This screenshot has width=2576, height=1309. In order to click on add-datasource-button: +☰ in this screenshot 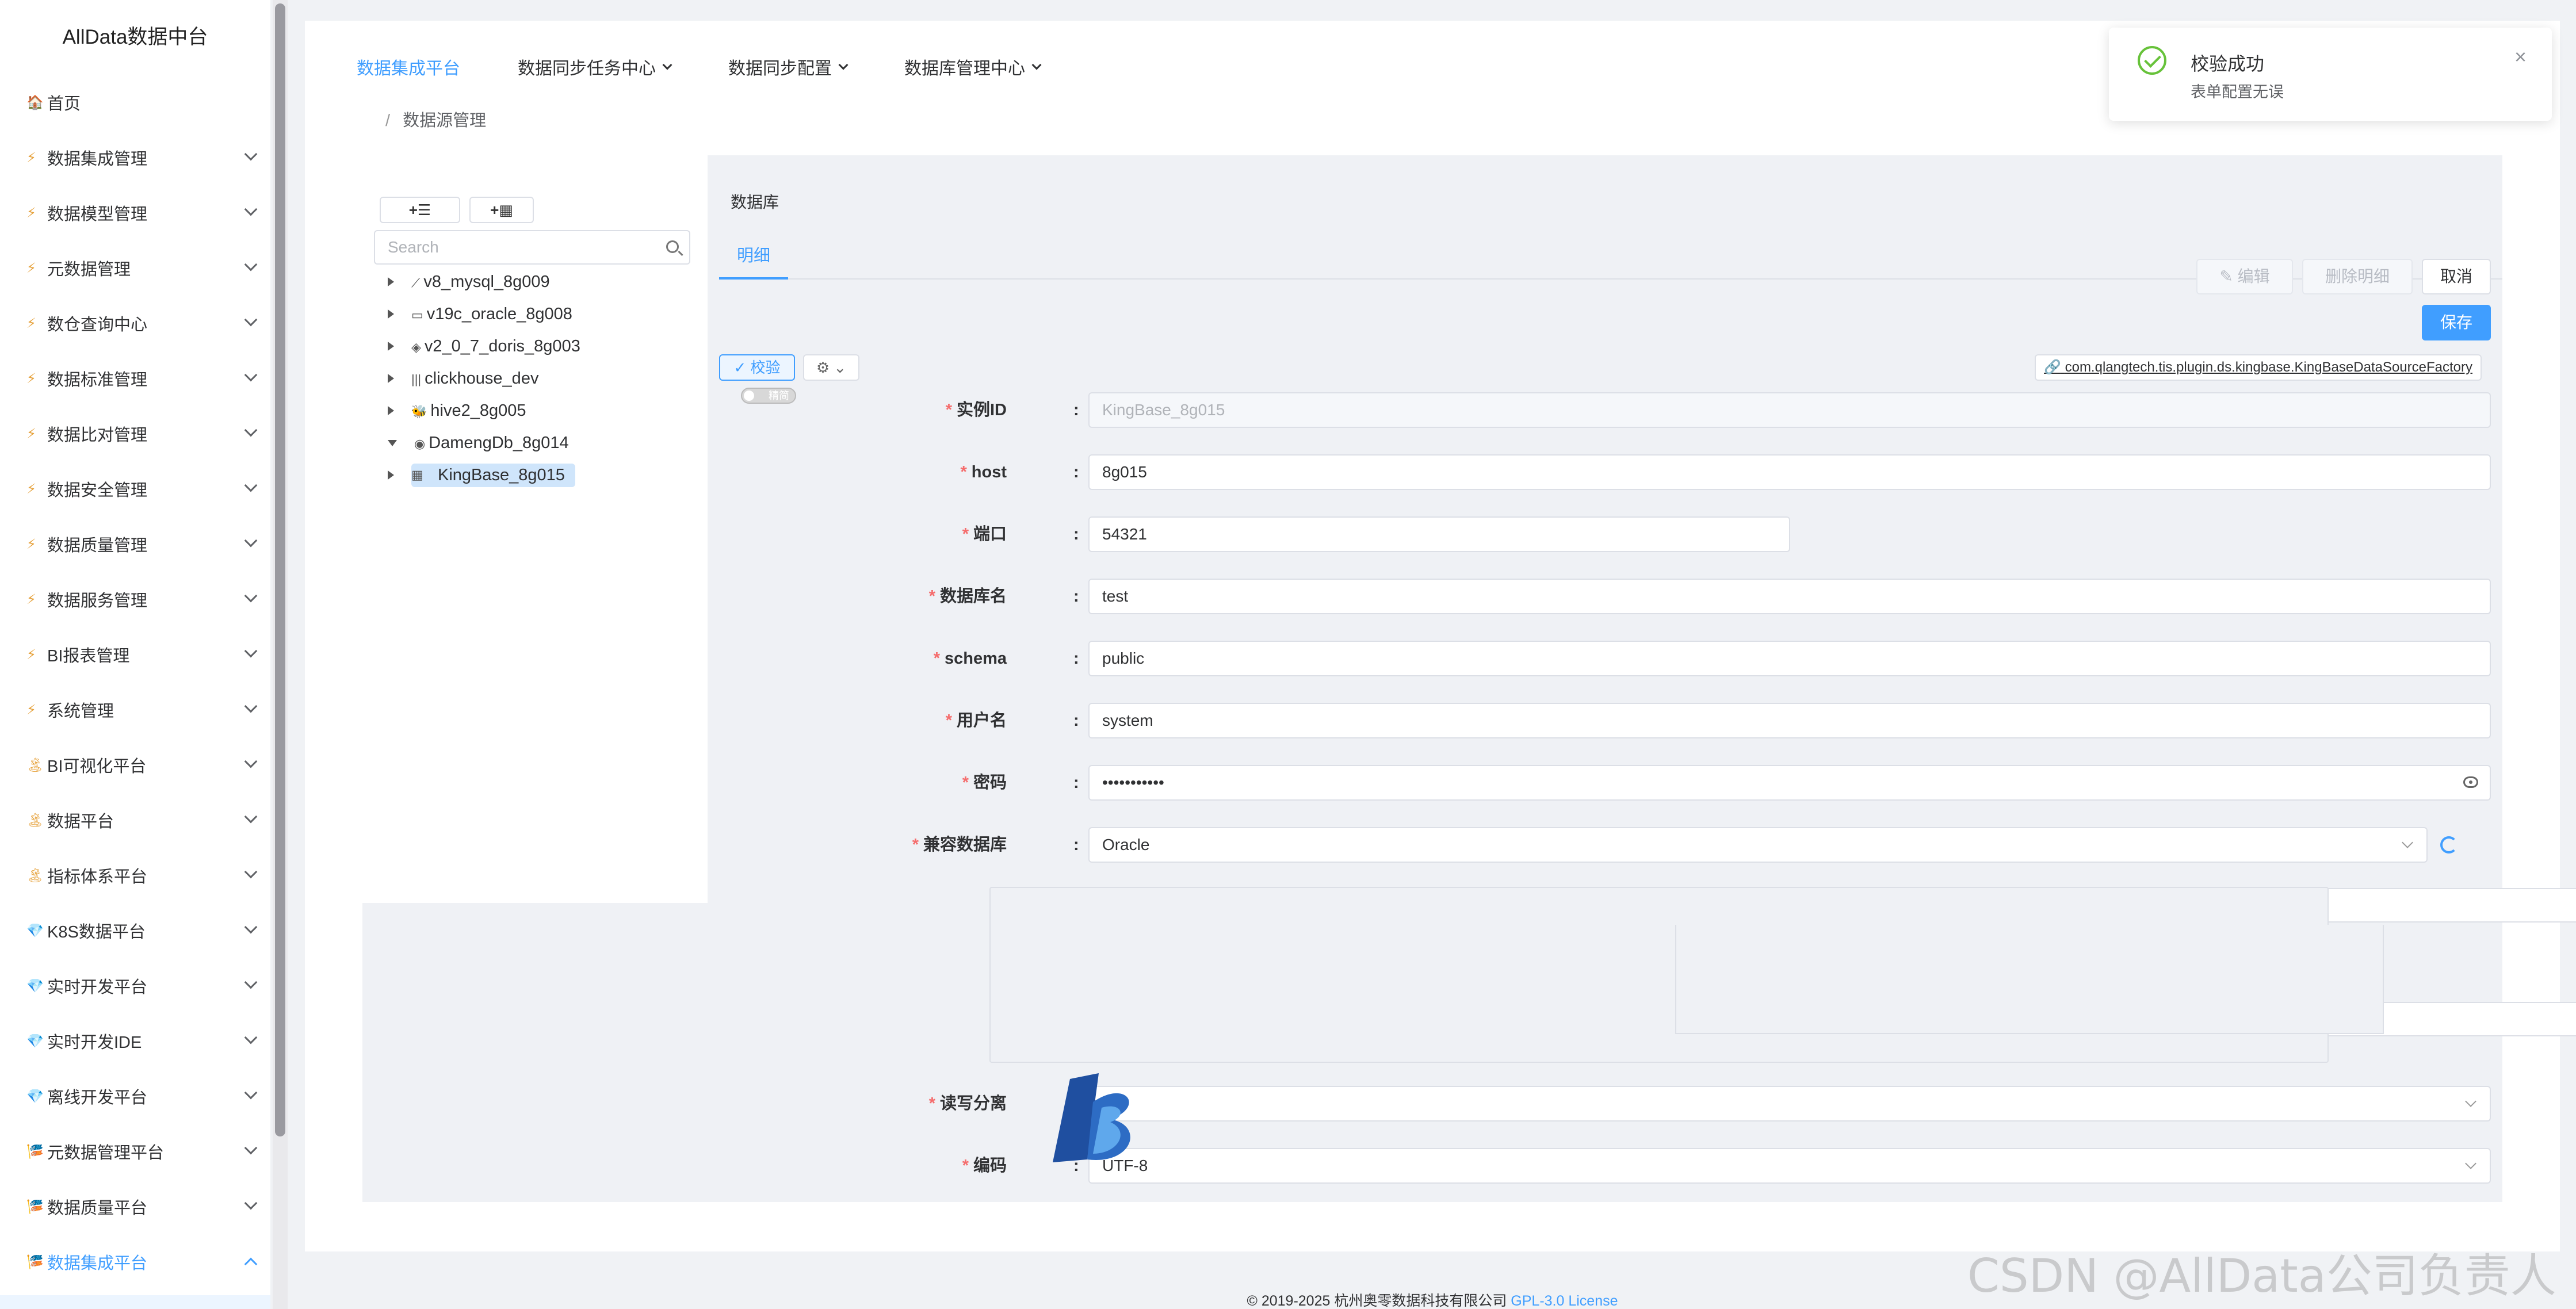, I will do `click(420, 210)`.